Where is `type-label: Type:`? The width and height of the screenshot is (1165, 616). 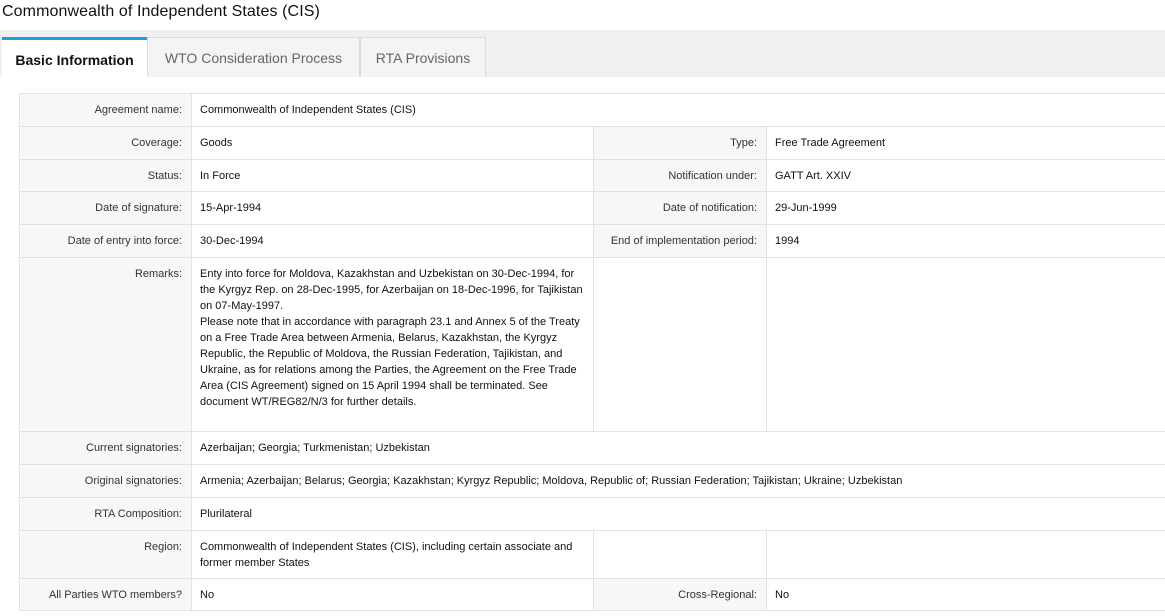 type-label: Type: is located at coordinates (680, 143).